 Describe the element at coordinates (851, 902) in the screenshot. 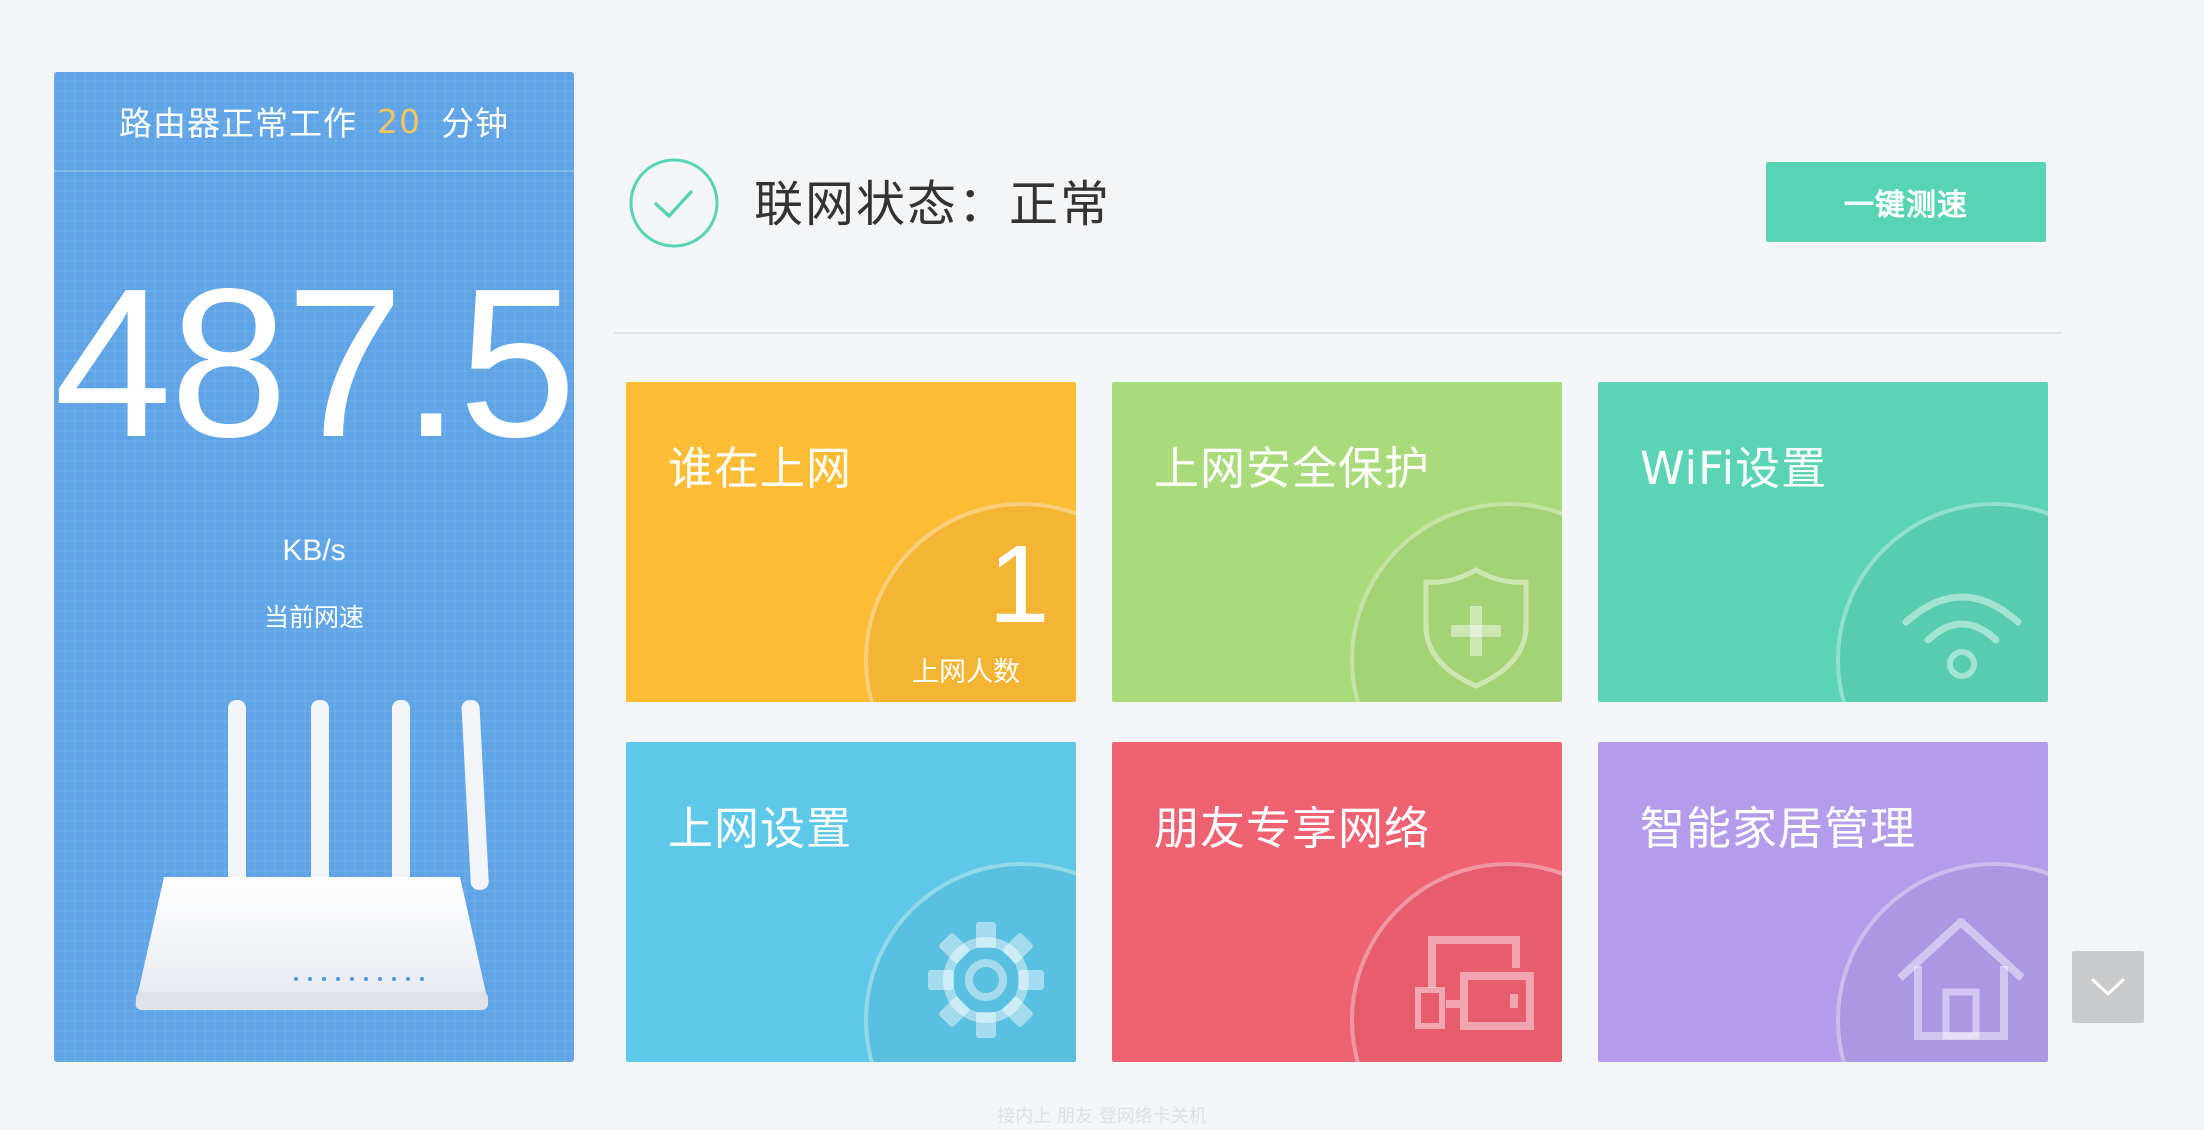

I see `tile-internet-settings: 上网设置` at that location.